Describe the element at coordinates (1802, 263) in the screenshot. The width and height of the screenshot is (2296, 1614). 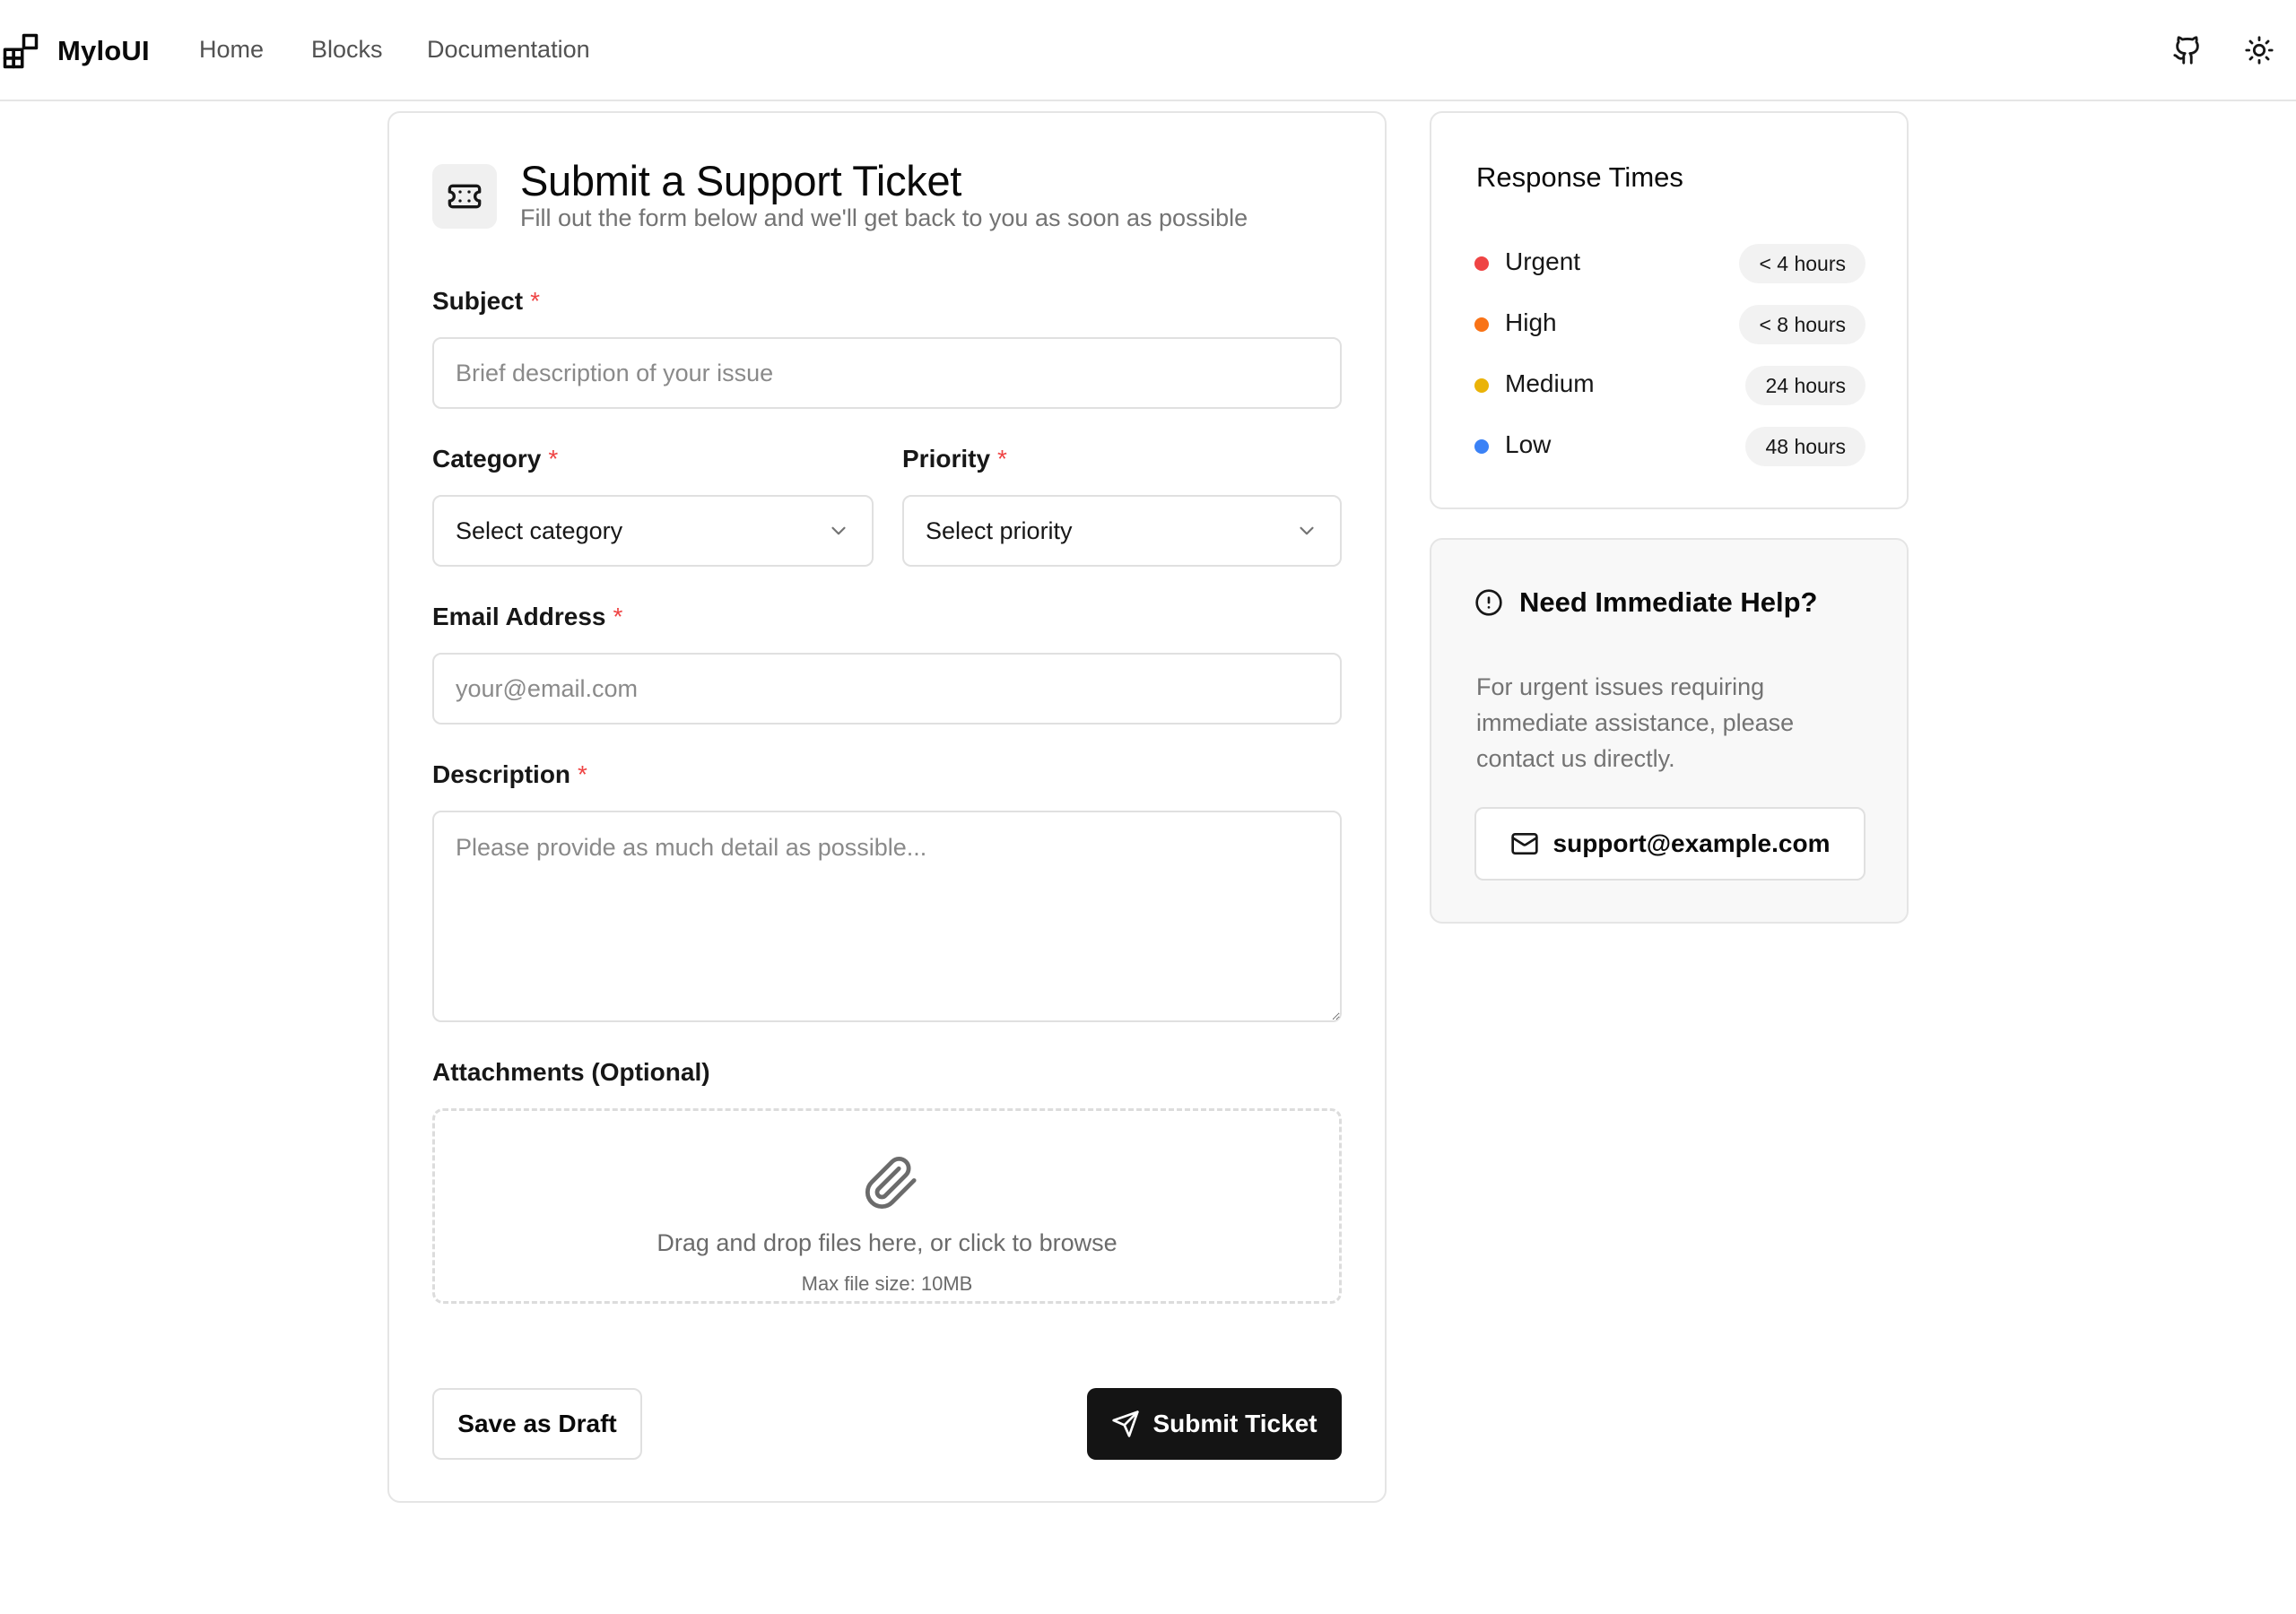
I see `response-time-badge: < 4 hours` at that location.